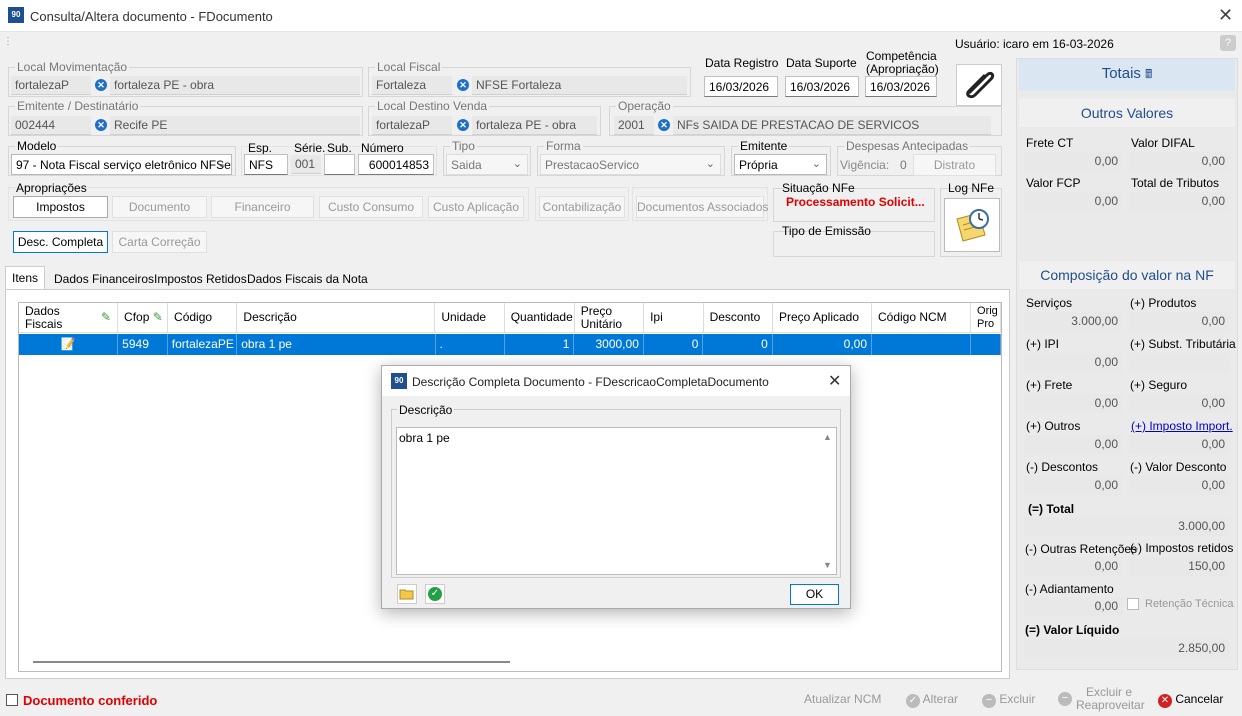  Describe the element at coordinates (262, 207) in the screenshot. I see `financeiro-button: Financeiro` at that location.